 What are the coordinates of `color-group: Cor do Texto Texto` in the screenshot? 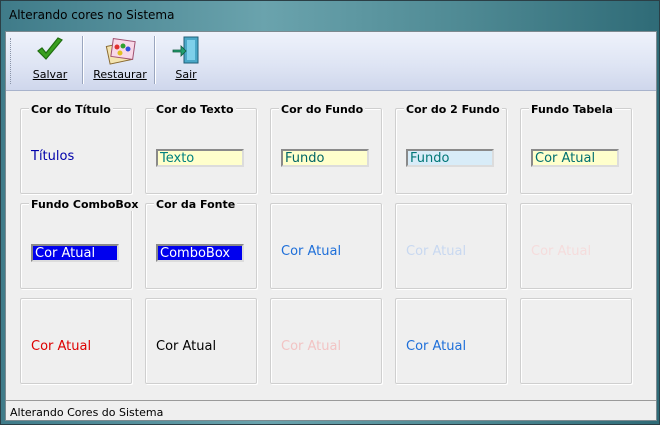 It's located at (201, 148).